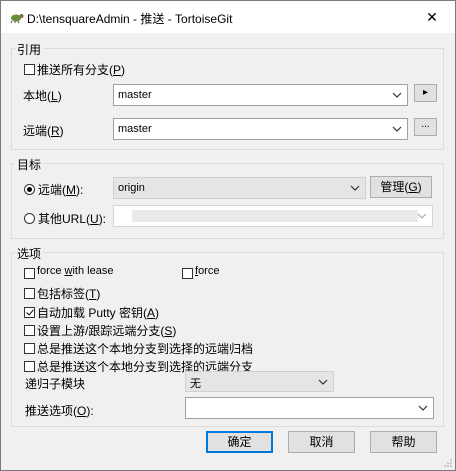 The width and height of the screenshot is (456, 471). What do you see at coordinates (29, 218) in the screenshot?
I see `other-url-radio` at bounding box center [29, 218].